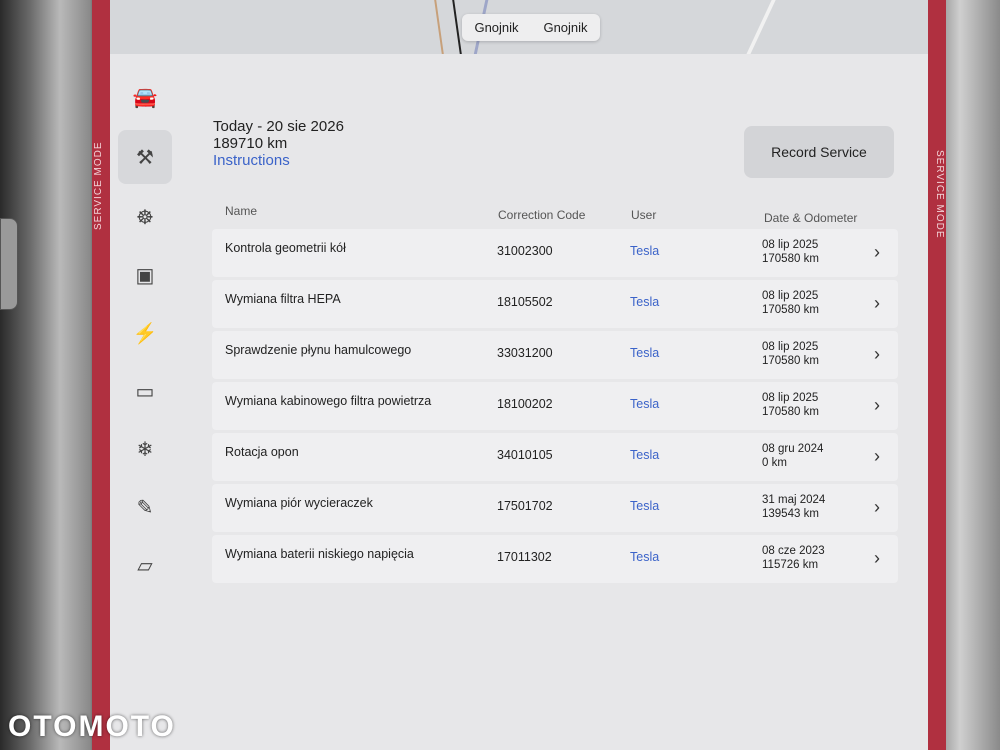  Describe the element at coordinates (792, 456) in the screenshot. I see `row-date-odometer: 08 gru 2024 0 km` at that location.